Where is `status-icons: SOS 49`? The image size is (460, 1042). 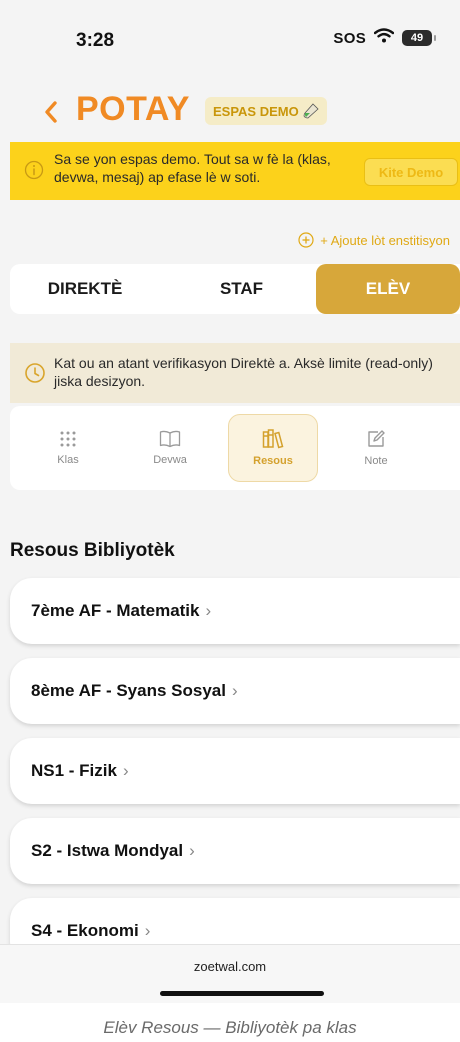 status-icons: SOS 49 is located at coordinates (384, 38).